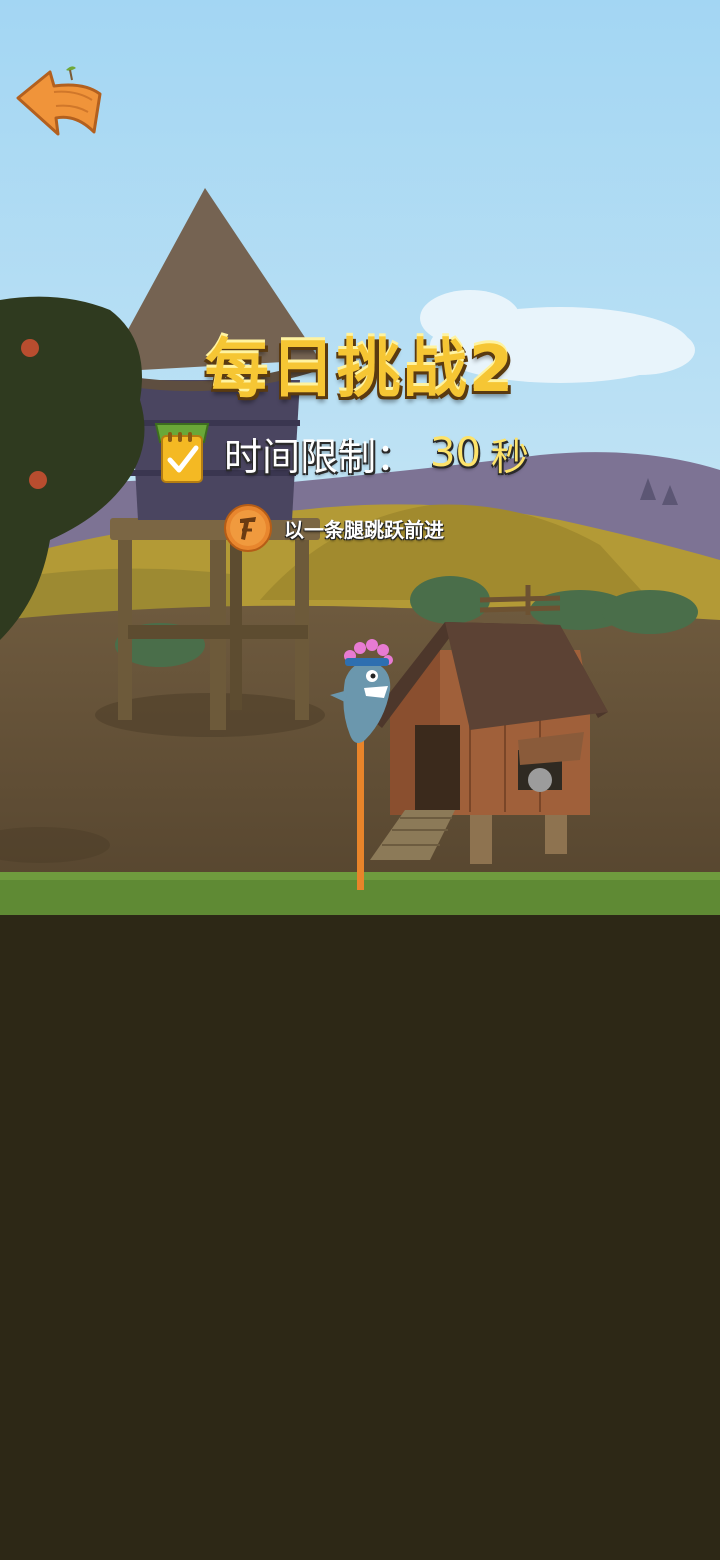 The image size is (720, 1560). I want to click on back-button, so click(60, 102).